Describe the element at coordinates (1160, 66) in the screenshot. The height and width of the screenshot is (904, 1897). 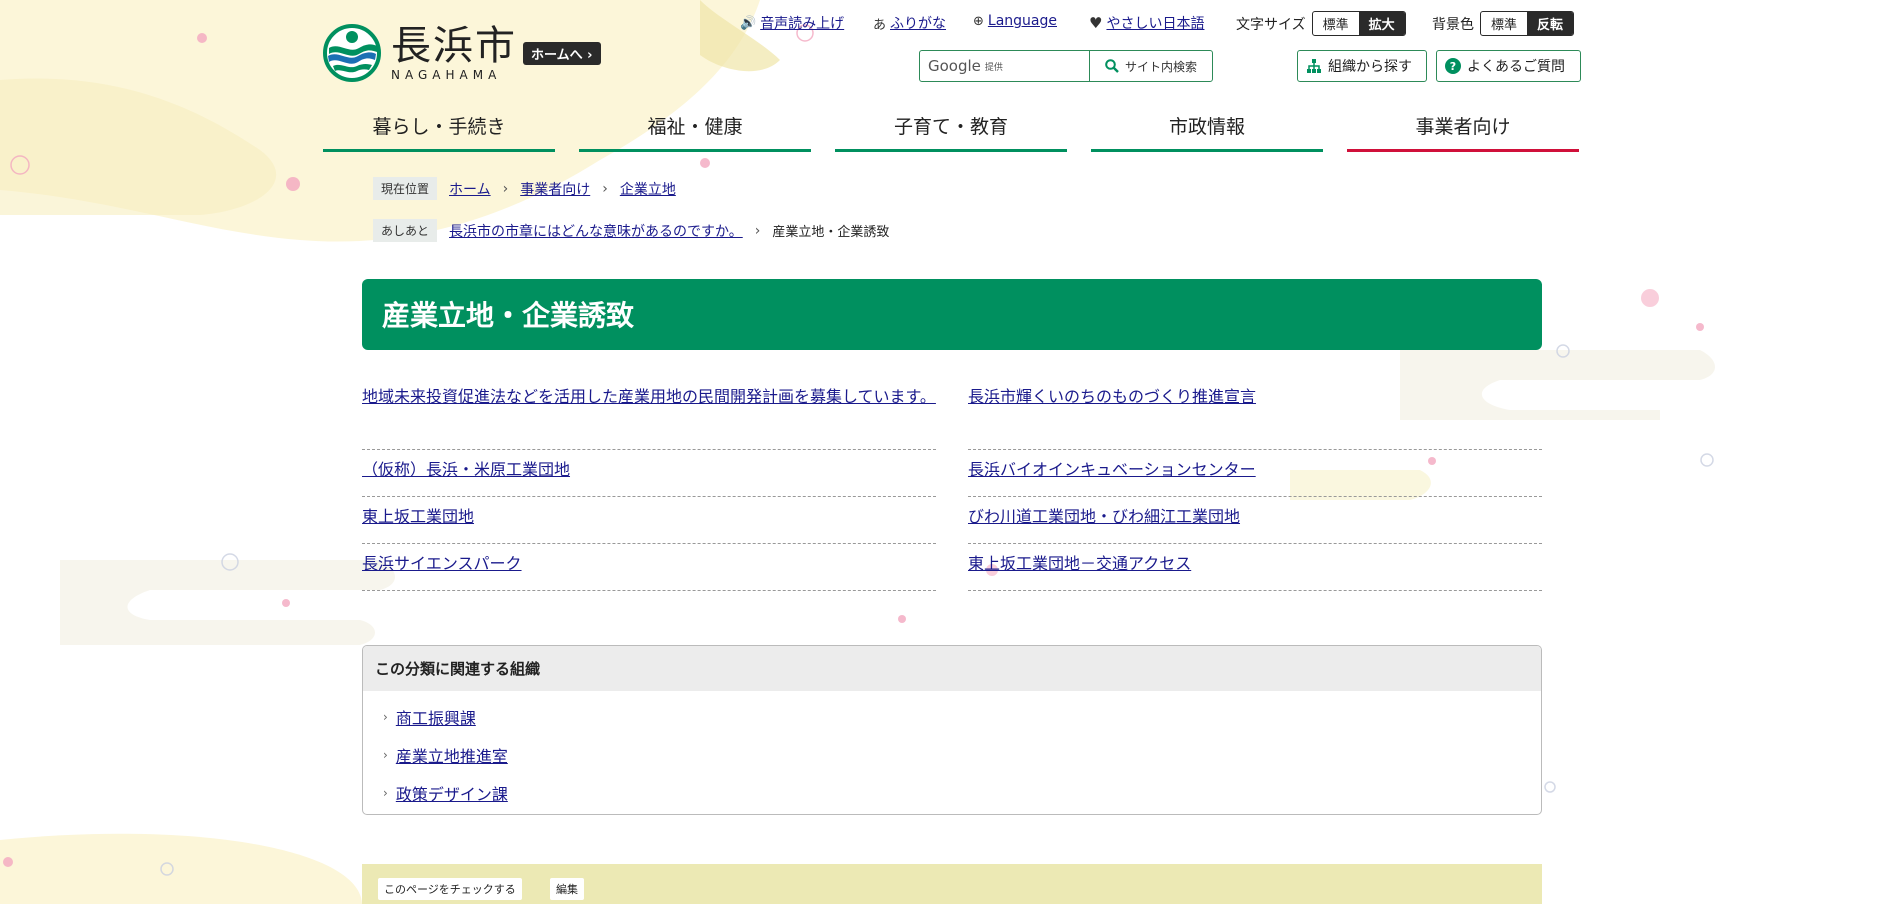
I see `search-button-label: サイト内検索` at that location.